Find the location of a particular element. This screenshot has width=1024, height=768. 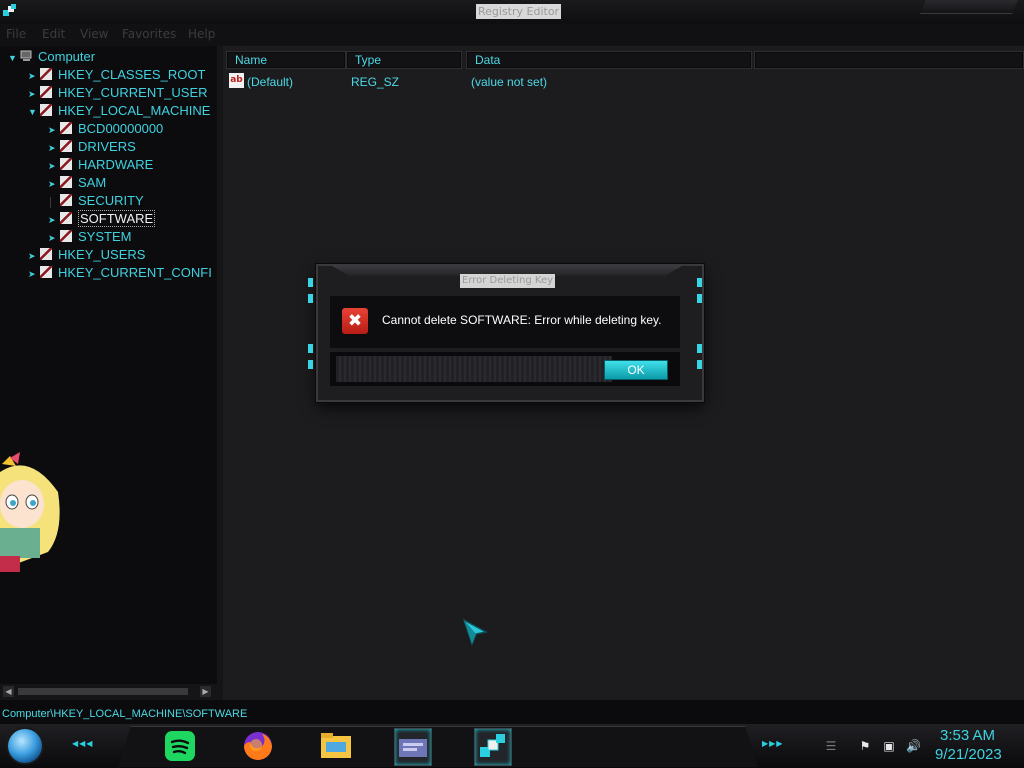

menu-help: Help is located at coordinates (201, 34).